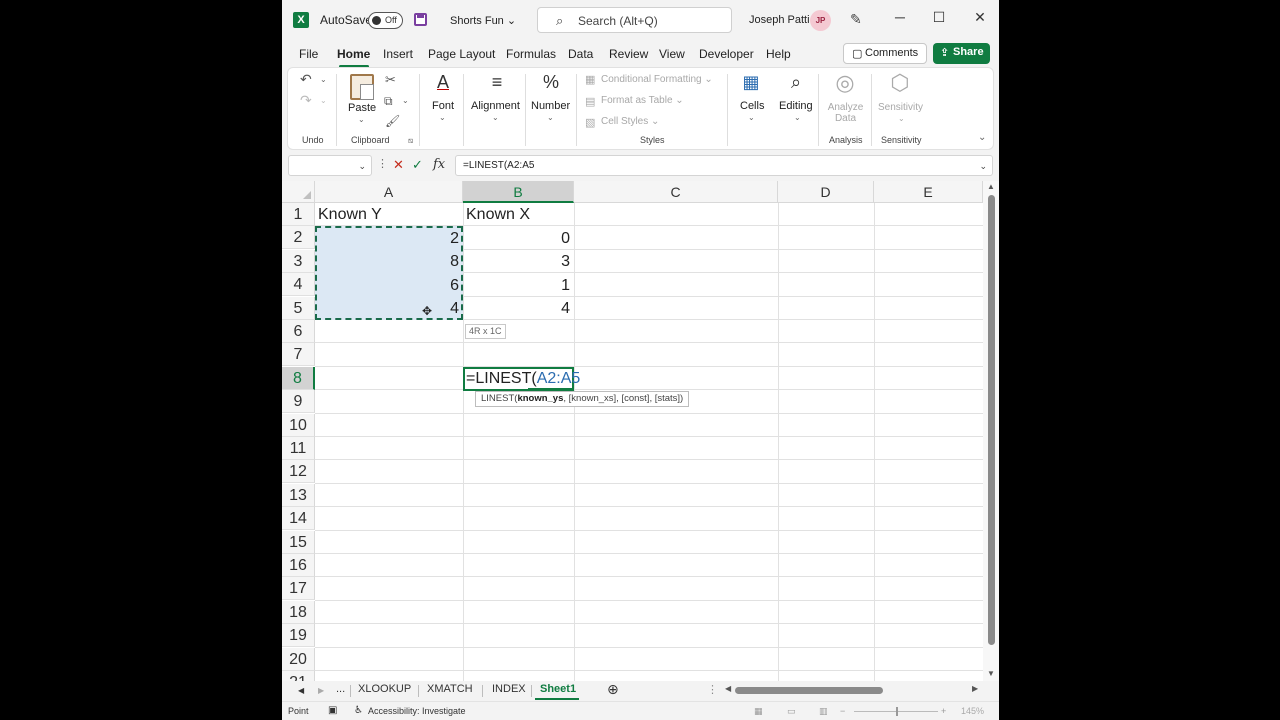  I want to click on cancel-icon: ✕, so click(398, 165).